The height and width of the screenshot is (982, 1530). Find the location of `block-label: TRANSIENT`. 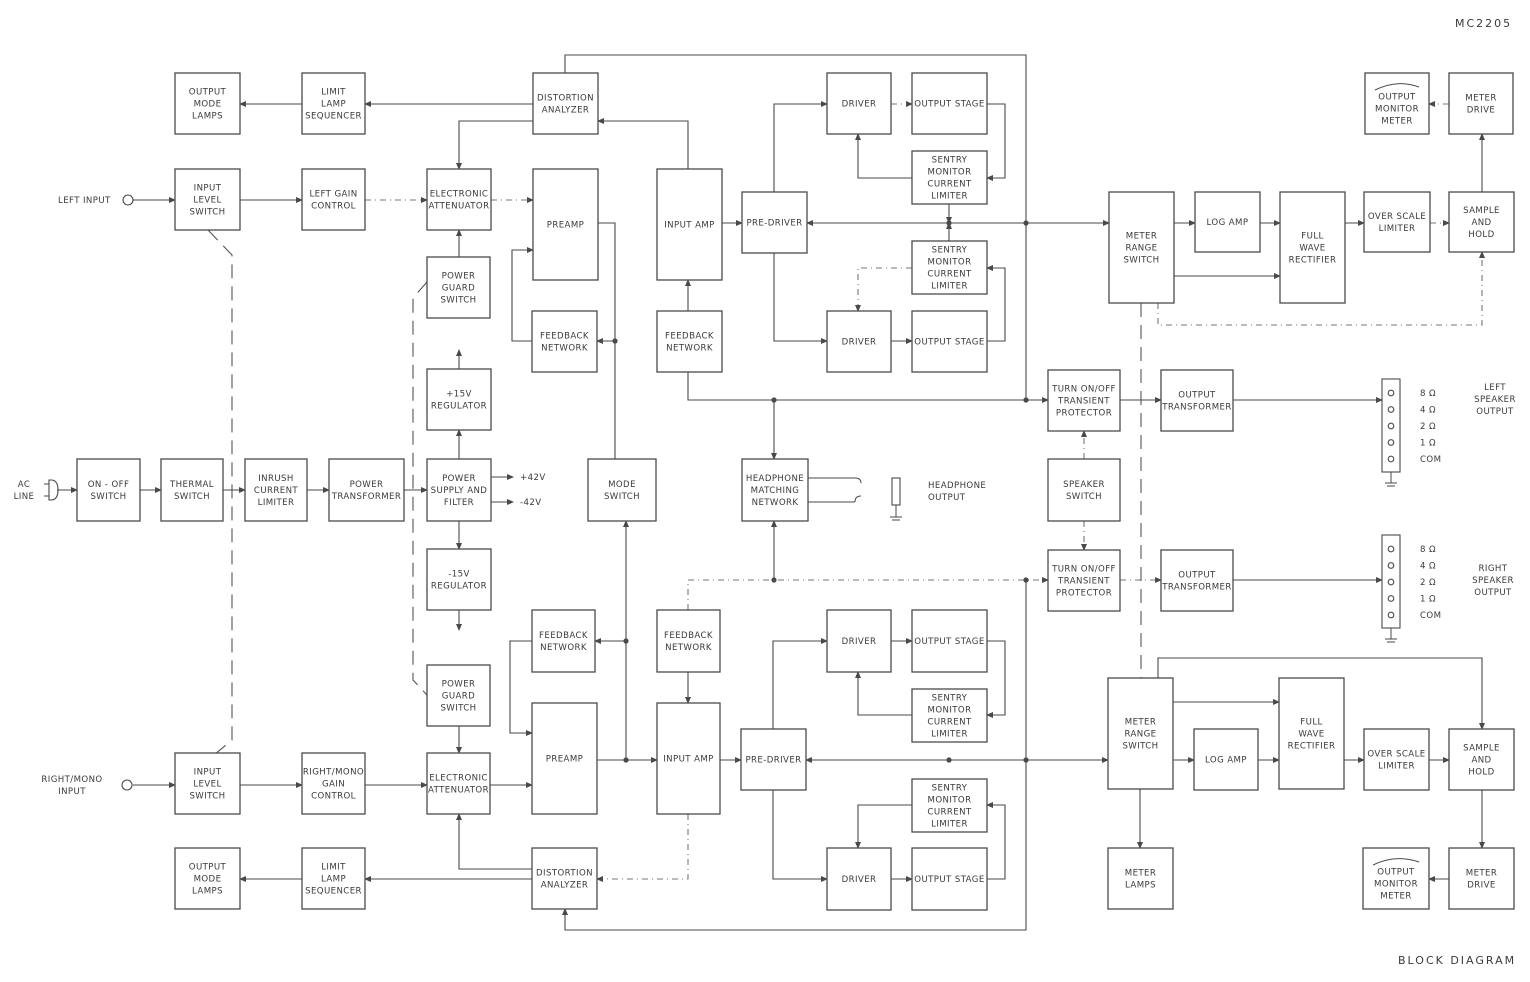

block-label: TRANSIENT is located at coordinates (1083, 582).